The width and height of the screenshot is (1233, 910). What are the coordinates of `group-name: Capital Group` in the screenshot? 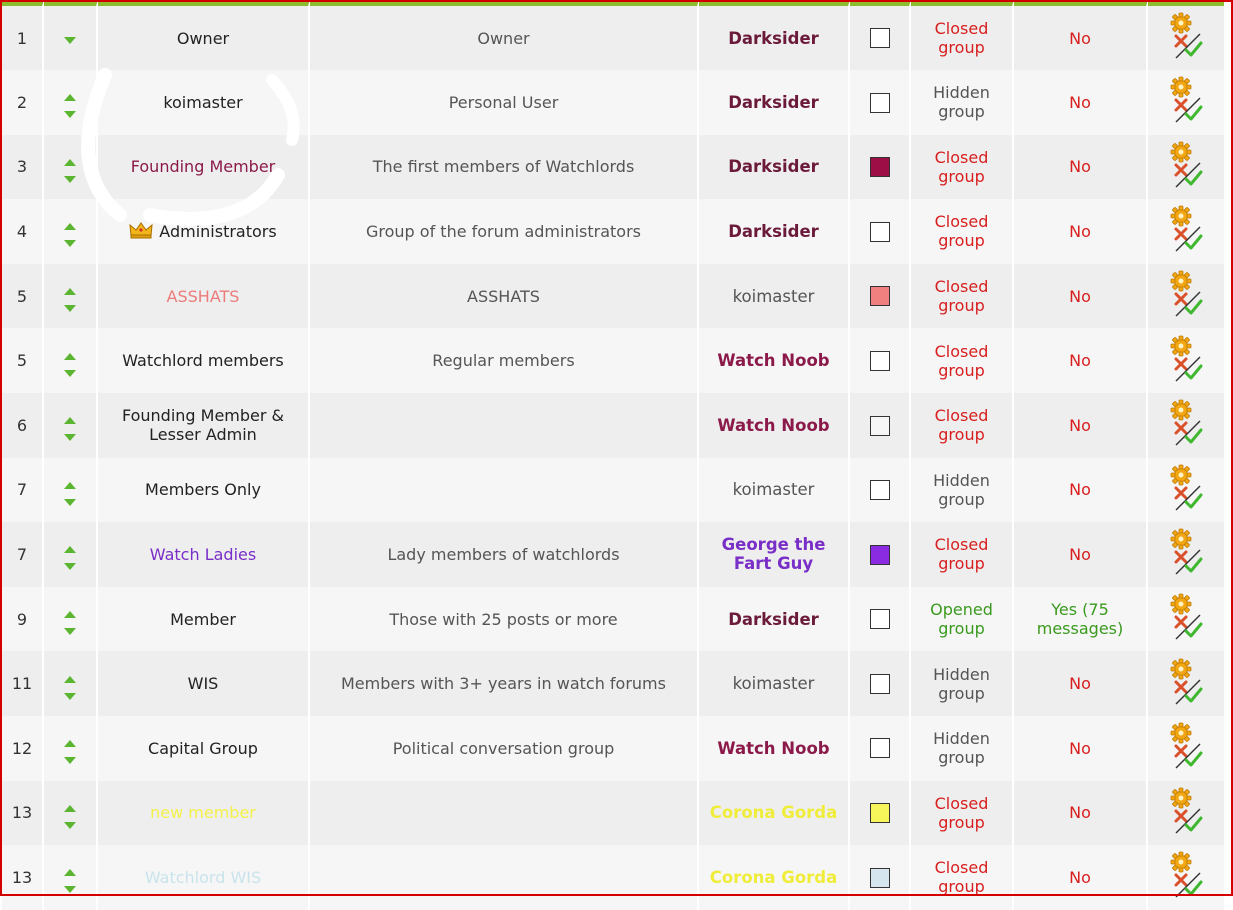 It's located at (203, 748).